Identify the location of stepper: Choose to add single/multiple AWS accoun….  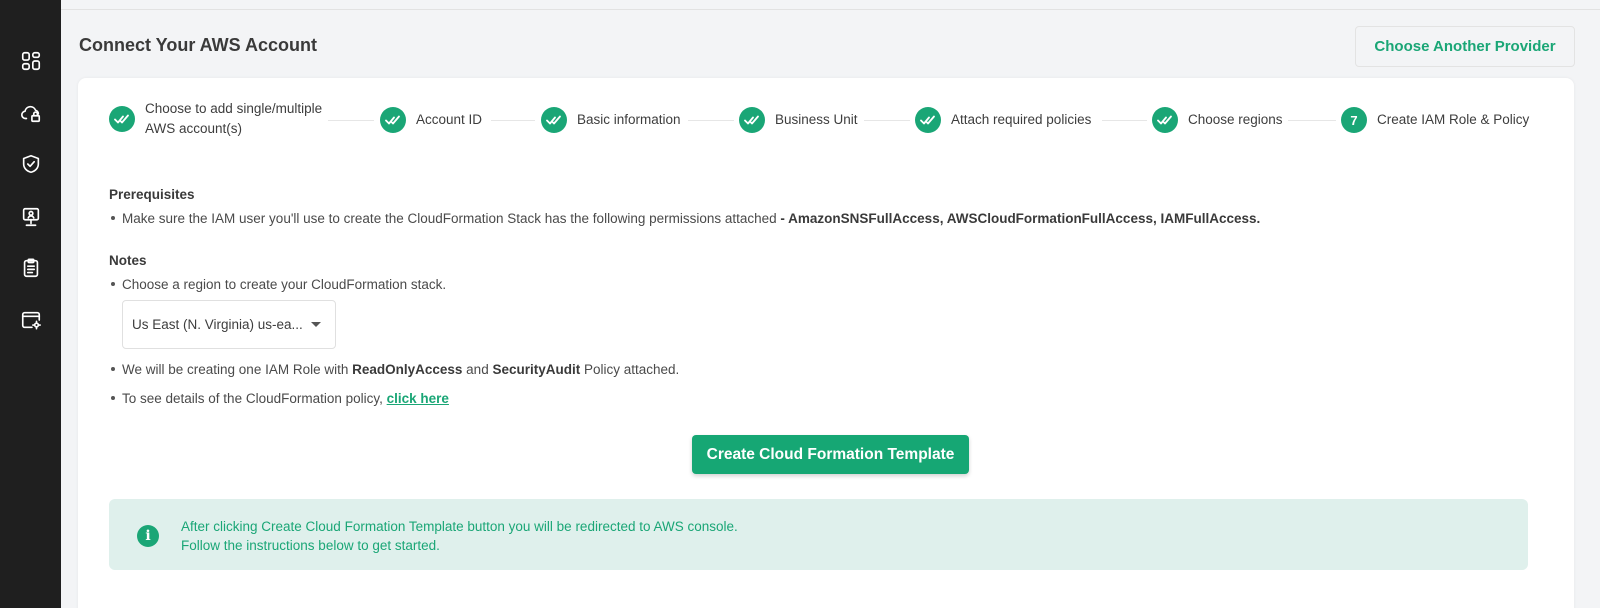
(826, 124).